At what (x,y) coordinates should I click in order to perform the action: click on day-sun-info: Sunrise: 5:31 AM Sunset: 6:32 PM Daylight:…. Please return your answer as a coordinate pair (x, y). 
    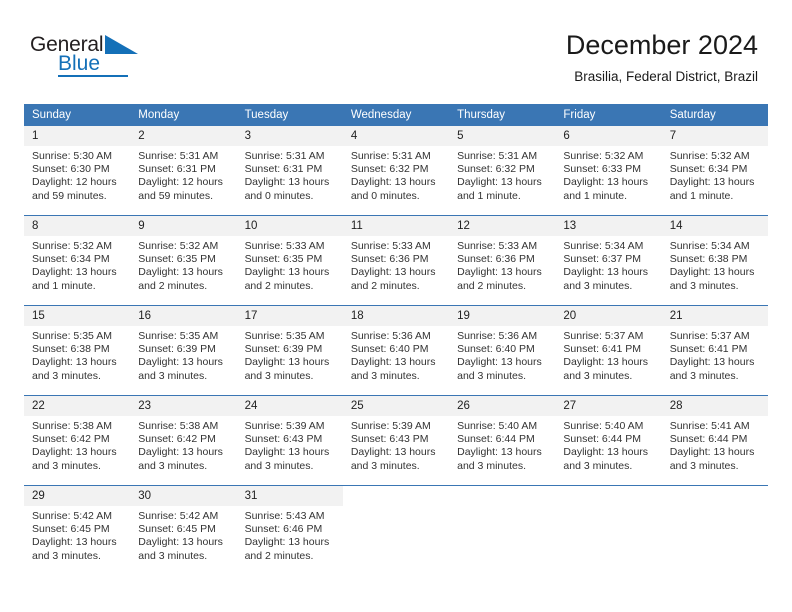
    Looking at the image, I should click on (396, 174).